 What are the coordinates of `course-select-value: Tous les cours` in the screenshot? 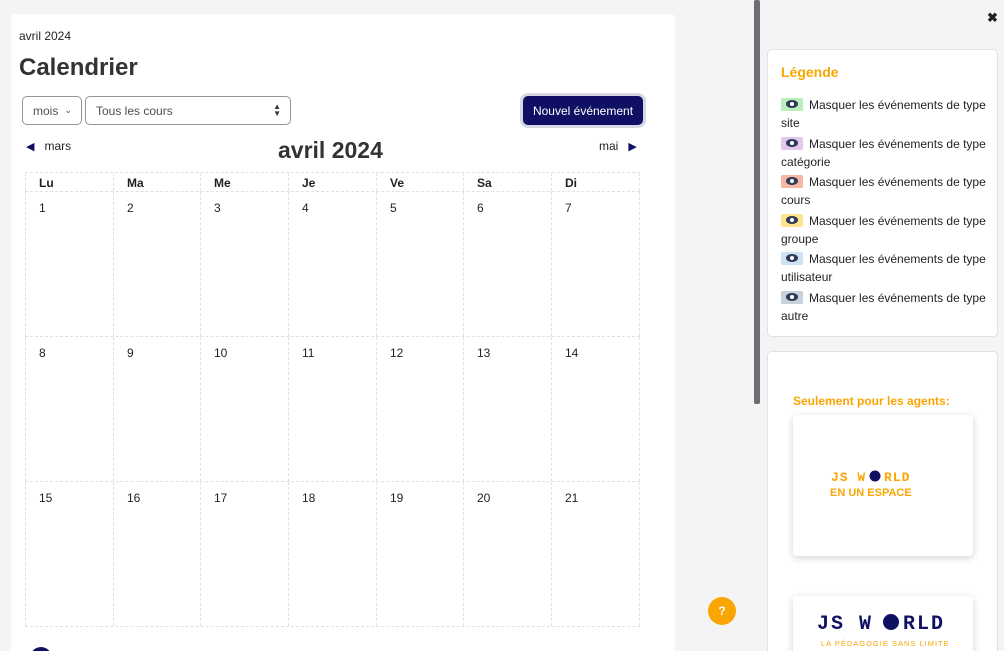 It's located at (134, 110).